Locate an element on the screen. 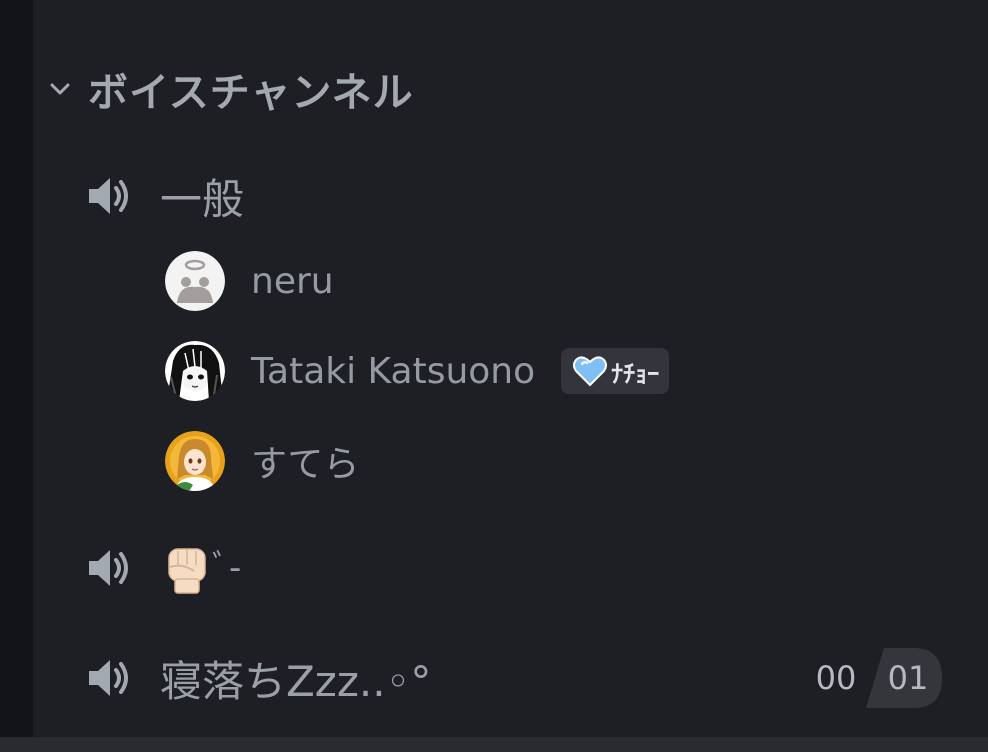 The width and height of the screenshot is (988, 752). anime-avatar-color is located at coordinates (195, 461).